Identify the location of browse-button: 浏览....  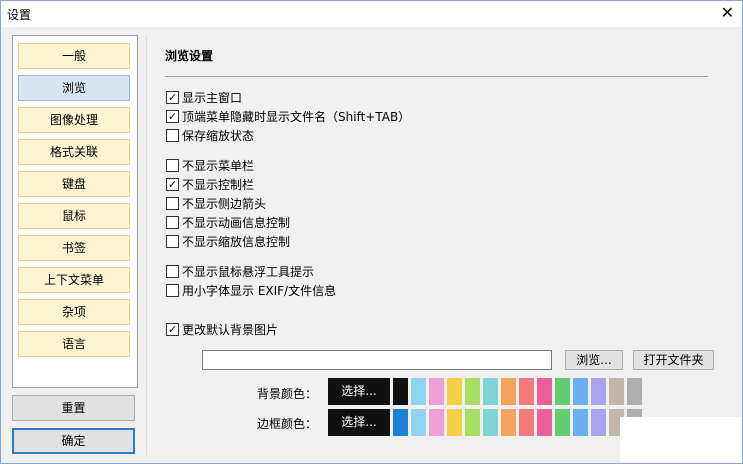
(594, 360).